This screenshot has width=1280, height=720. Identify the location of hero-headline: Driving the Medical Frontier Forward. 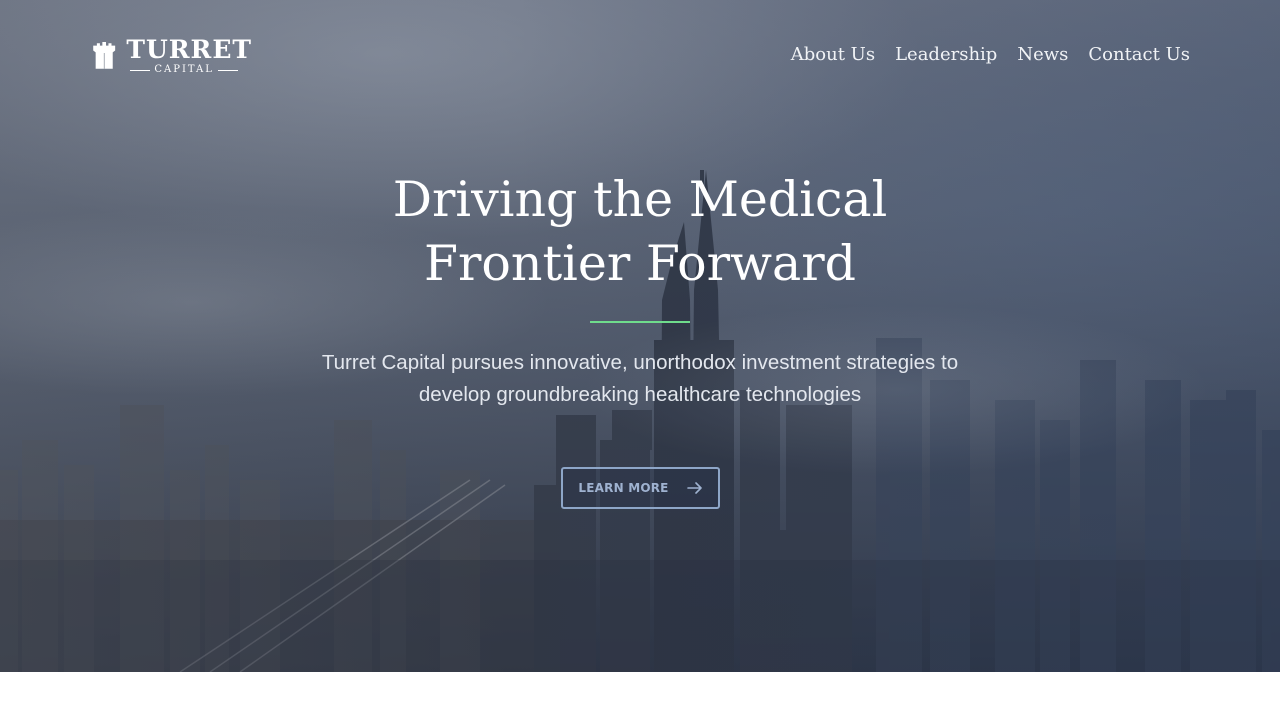
(640, 232).